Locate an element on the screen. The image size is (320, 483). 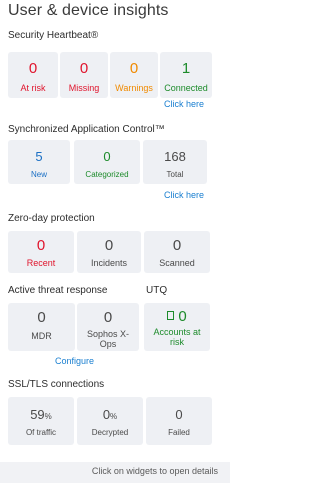
decrypted-value-row: 0% is located at coordinates (110, 416).